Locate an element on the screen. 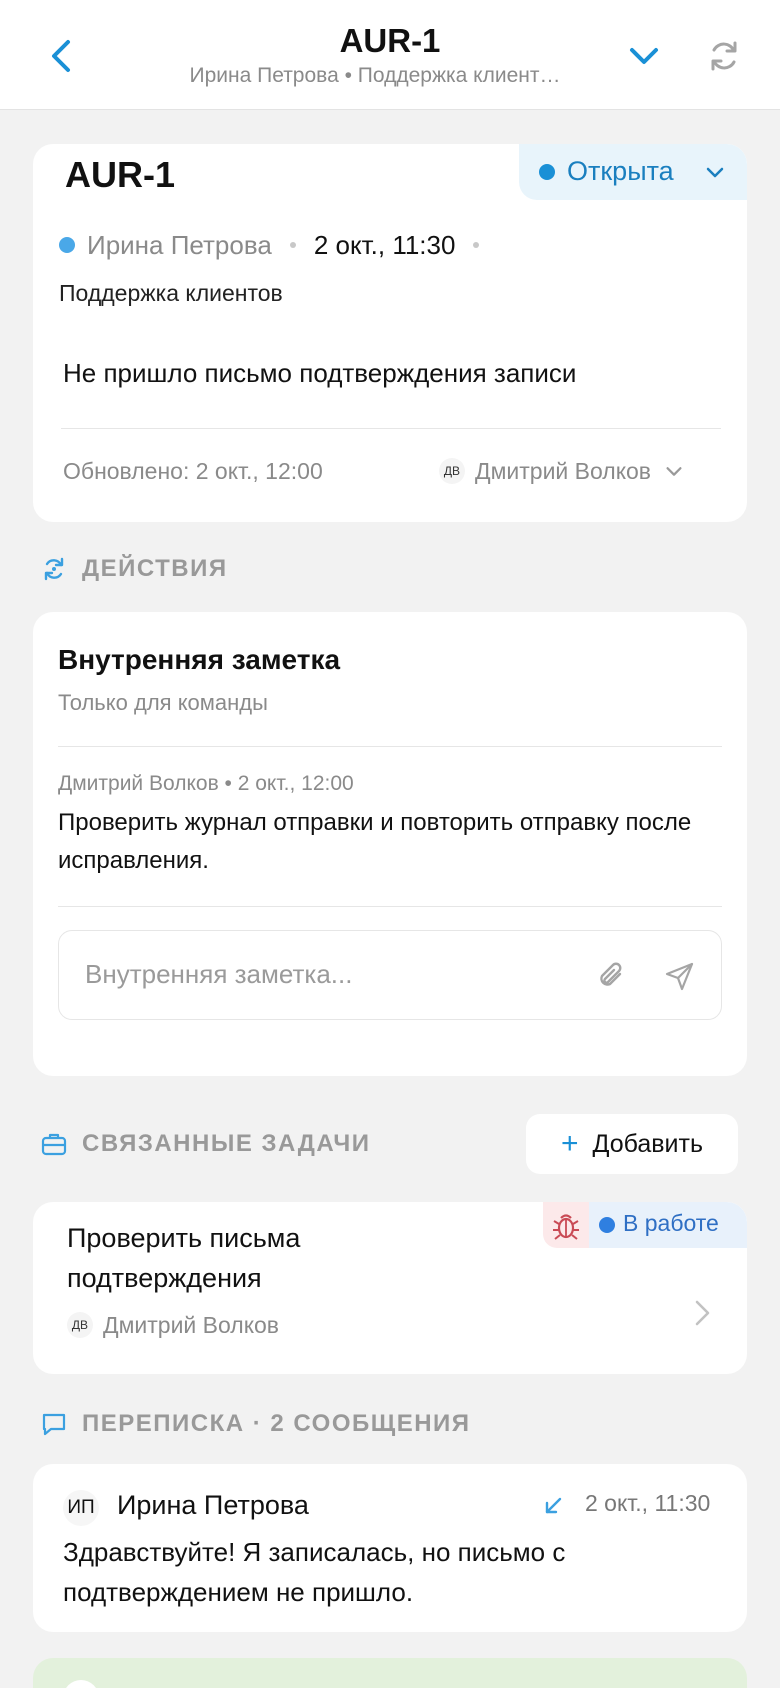 The height and width of the screenshot is (1688, 780). ticket-date: 2 окт., 11:30 is located at coordinates (384, 244).